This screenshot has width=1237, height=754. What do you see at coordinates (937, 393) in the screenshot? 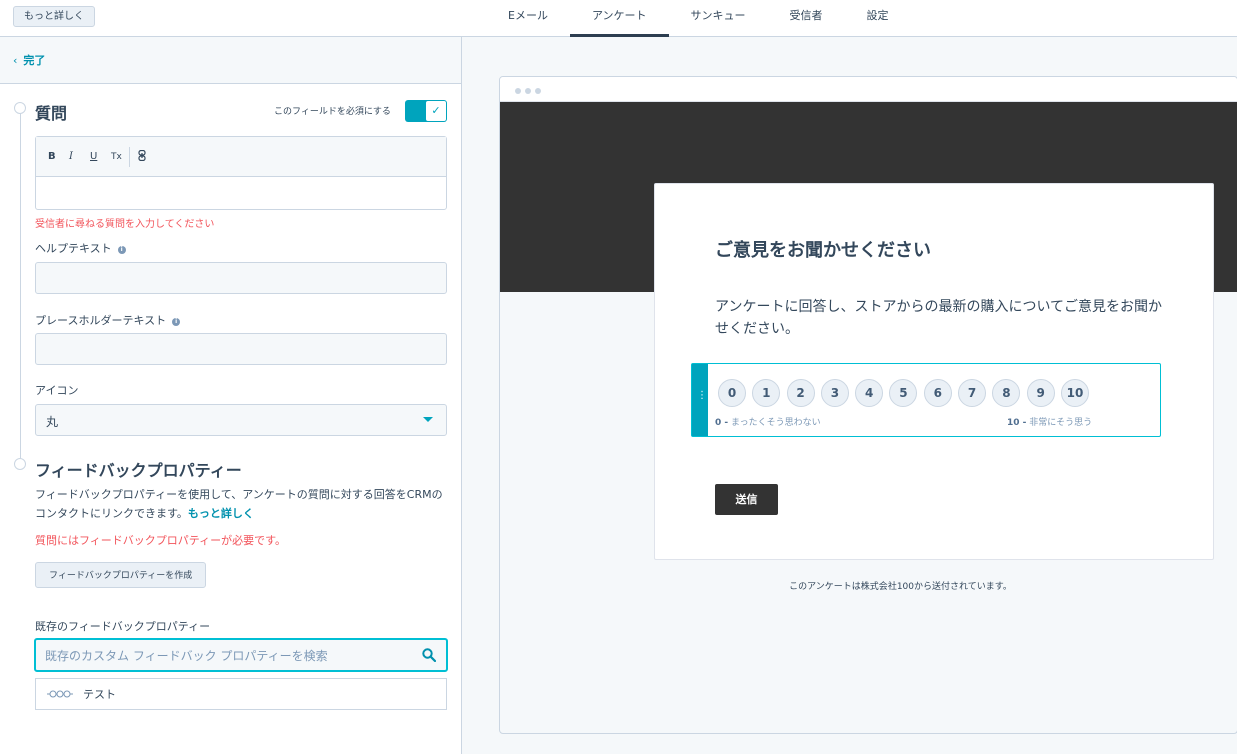
I see `rating-option-6: 6` at bounding box center [937, 393].